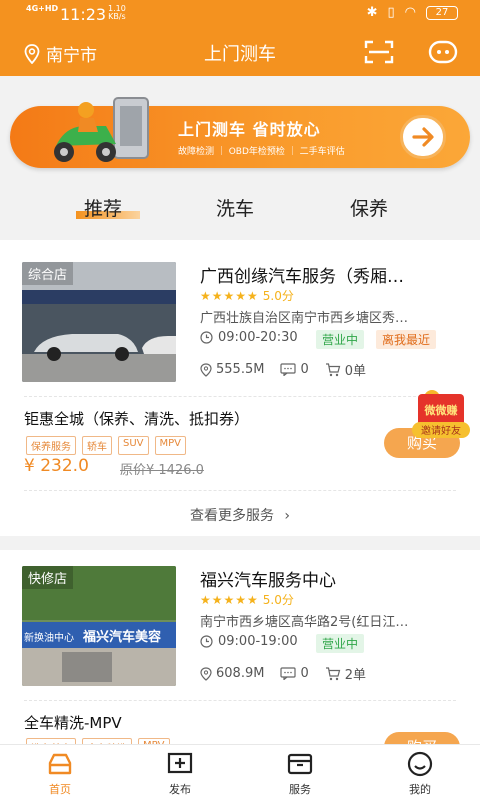  What do you see at coordinates (441, 430) in the screenshot?
I see `invite-badge-label: 邀请好友` at bounding box center [441, 430].